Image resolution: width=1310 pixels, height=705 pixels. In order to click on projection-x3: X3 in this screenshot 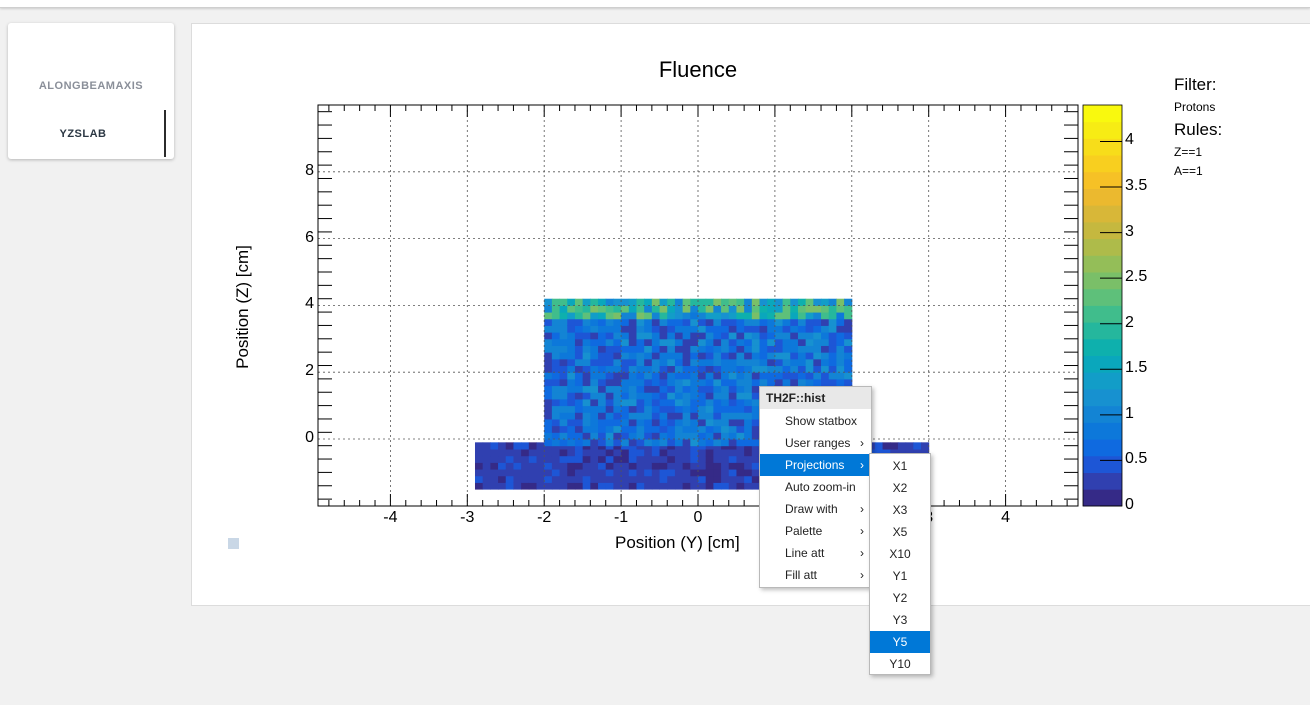, I will do `click(900, 510)`.